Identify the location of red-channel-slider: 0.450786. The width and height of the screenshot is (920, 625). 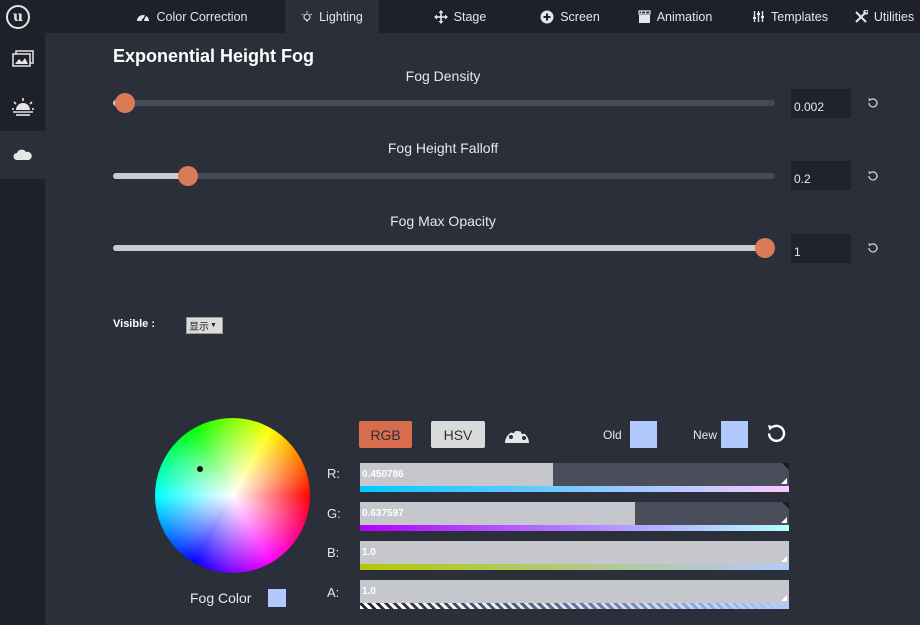
(574, 474).